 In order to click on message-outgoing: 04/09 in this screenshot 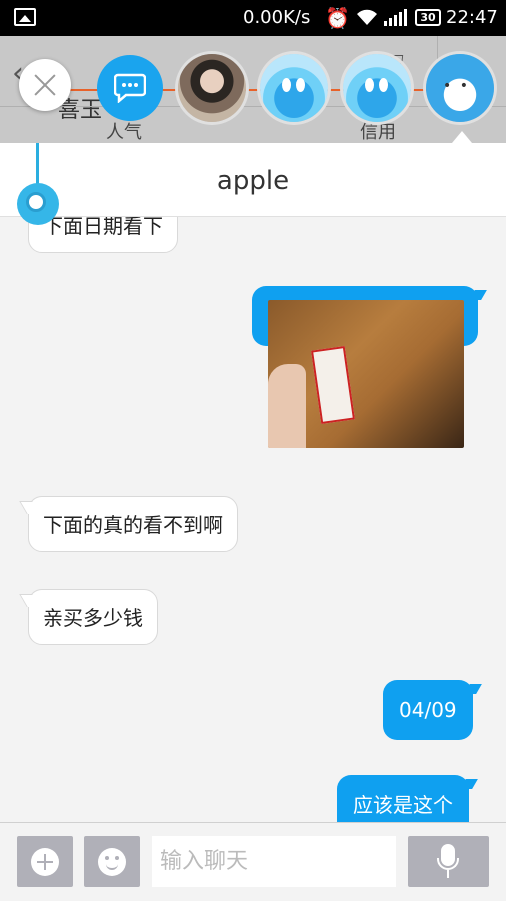, I will do `click(428, 710)`.